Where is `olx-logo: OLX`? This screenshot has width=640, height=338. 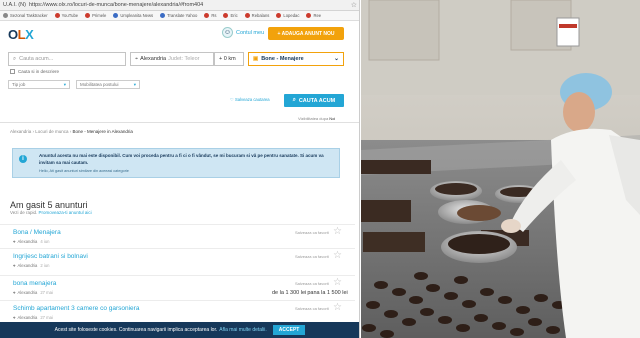 olx-logo: OLX is located at coordinates (21, 34).